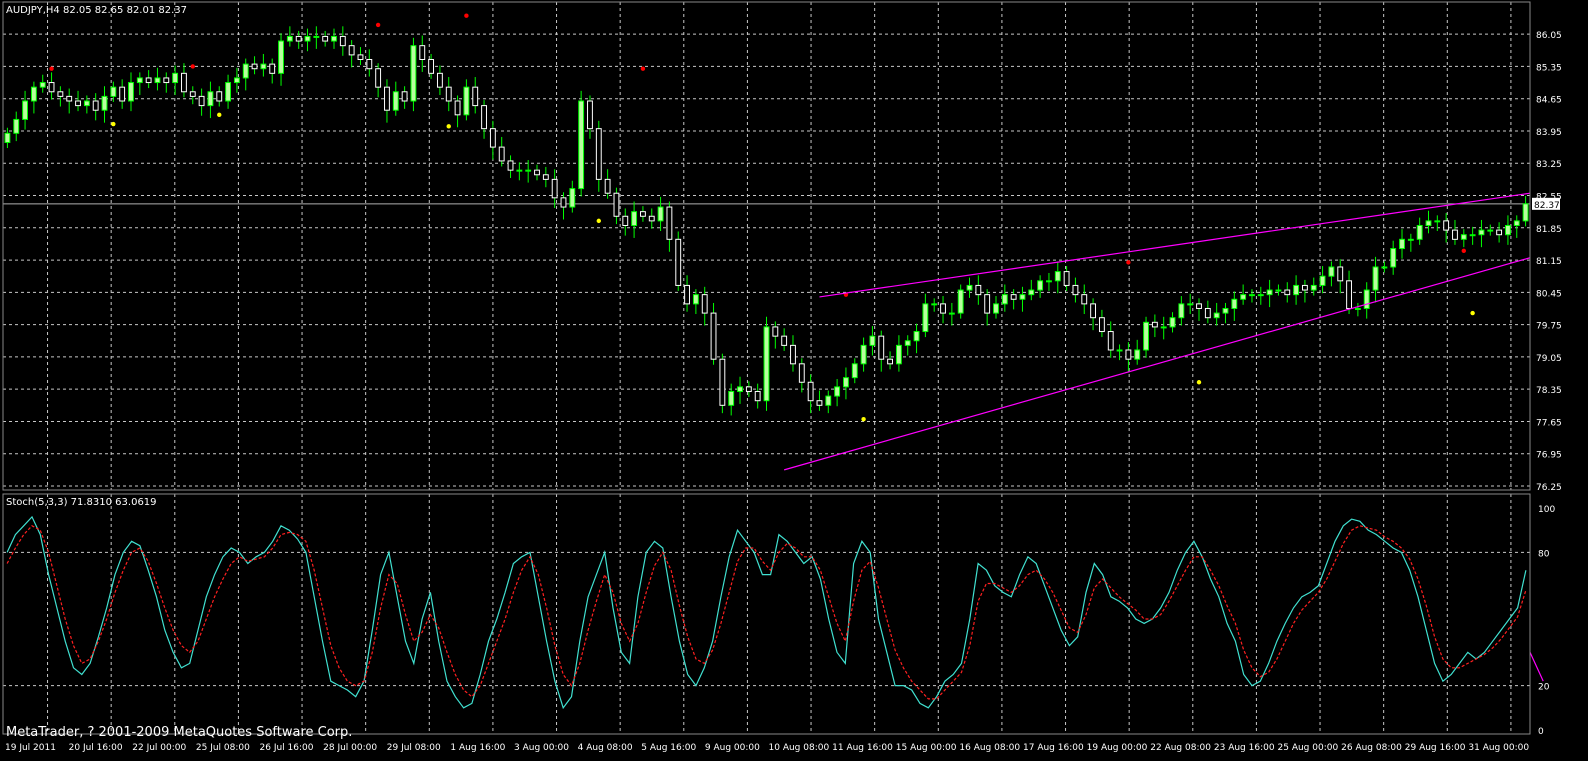  Describe the element at coordinates (1549, 36) in the screenshot. I see `y-tick-label: 86.05` at that location.